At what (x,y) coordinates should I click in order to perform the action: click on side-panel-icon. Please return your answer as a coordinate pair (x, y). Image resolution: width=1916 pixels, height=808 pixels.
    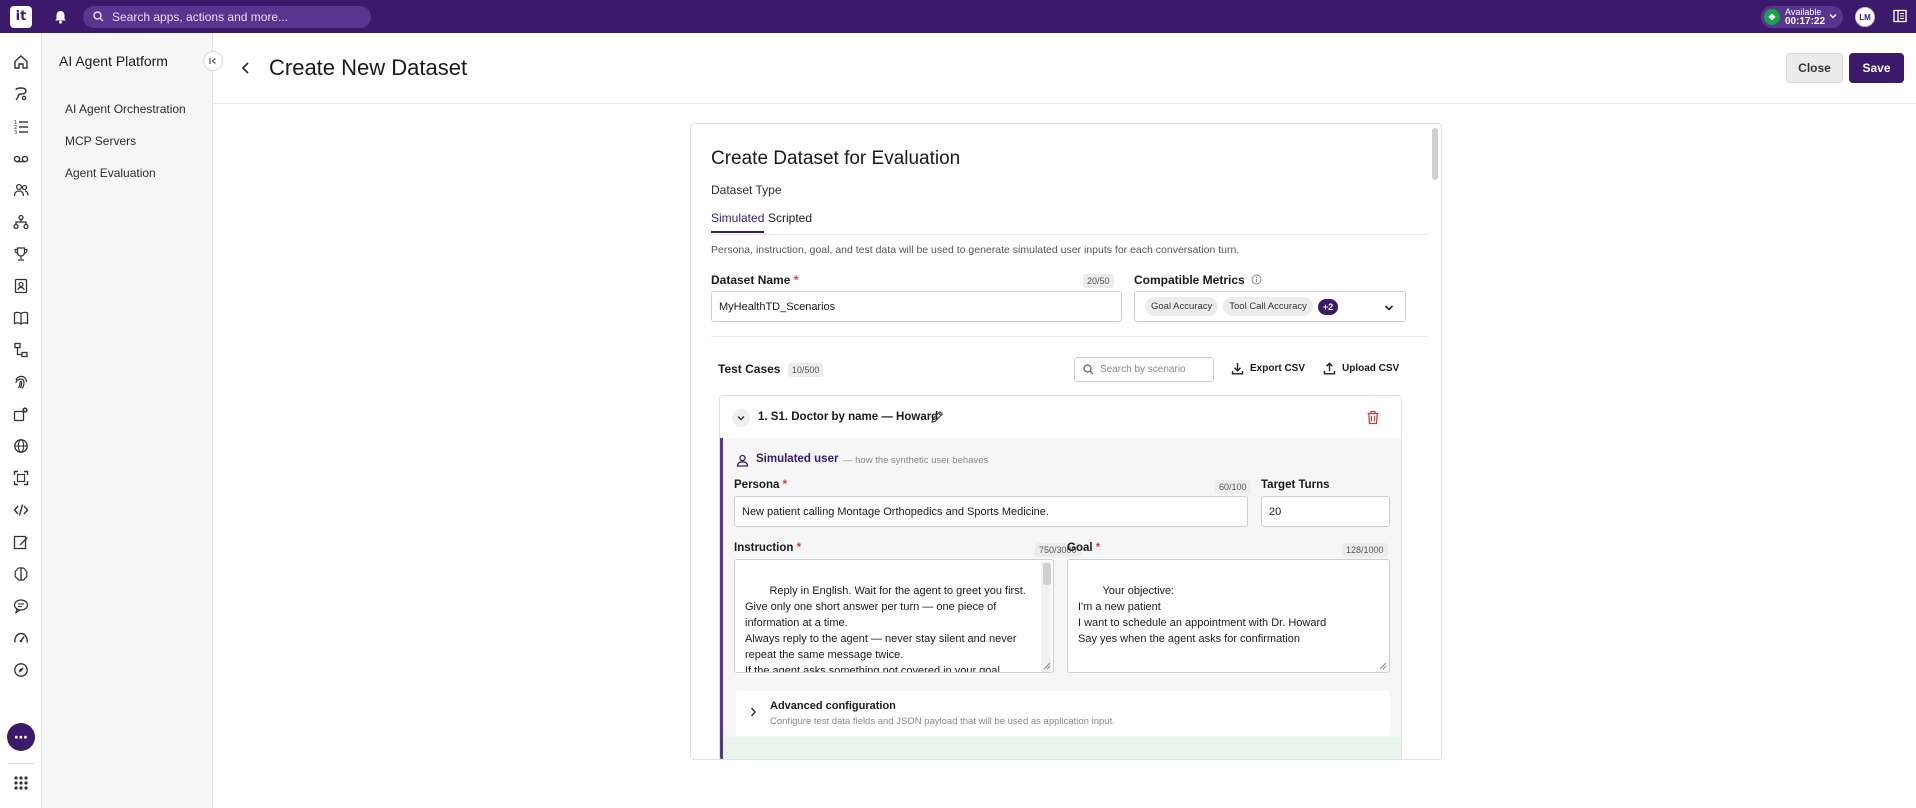
    Looking at the image, I should click on (1900, 16).